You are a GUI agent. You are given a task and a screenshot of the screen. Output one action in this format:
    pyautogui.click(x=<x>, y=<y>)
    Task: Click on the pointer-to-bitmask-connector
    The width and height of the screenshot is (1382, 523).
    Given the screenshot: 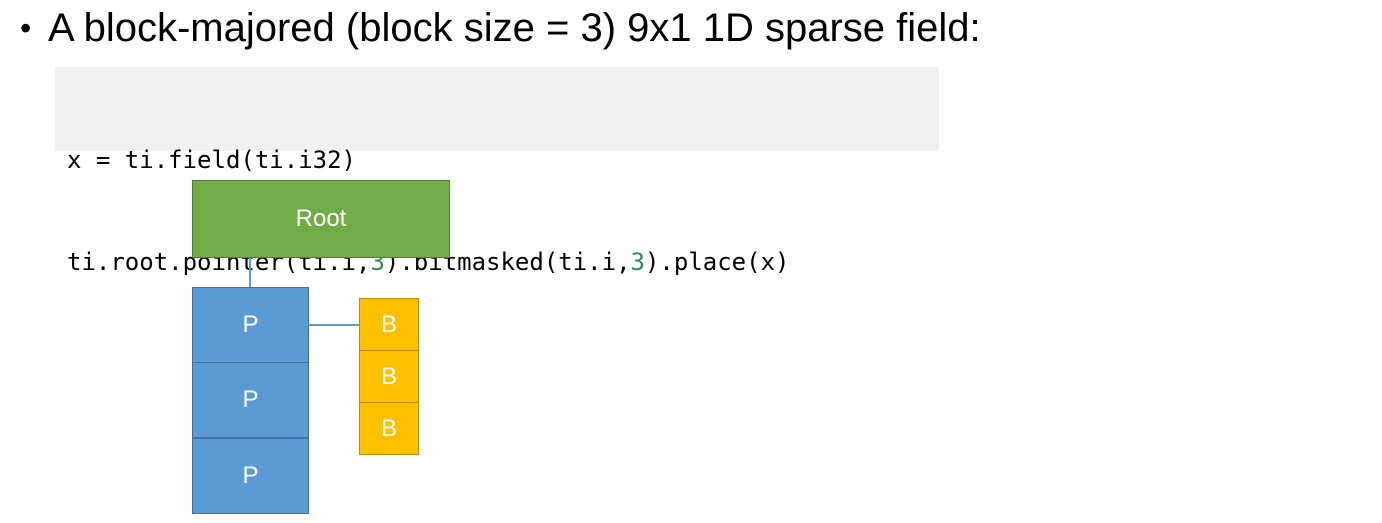 What is the action you would take?
    pyautogui.click(x=334, y=325)
    